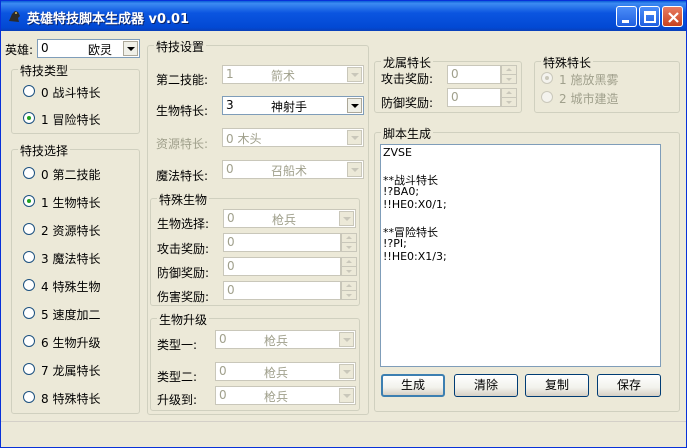 Image resolution: width=687 pixels, height=448 pixels. What do you see at coordinates (44, 150) in the screenshot?
I see `specialty-select-title: 特技选择` at bounding box center [44, 150].